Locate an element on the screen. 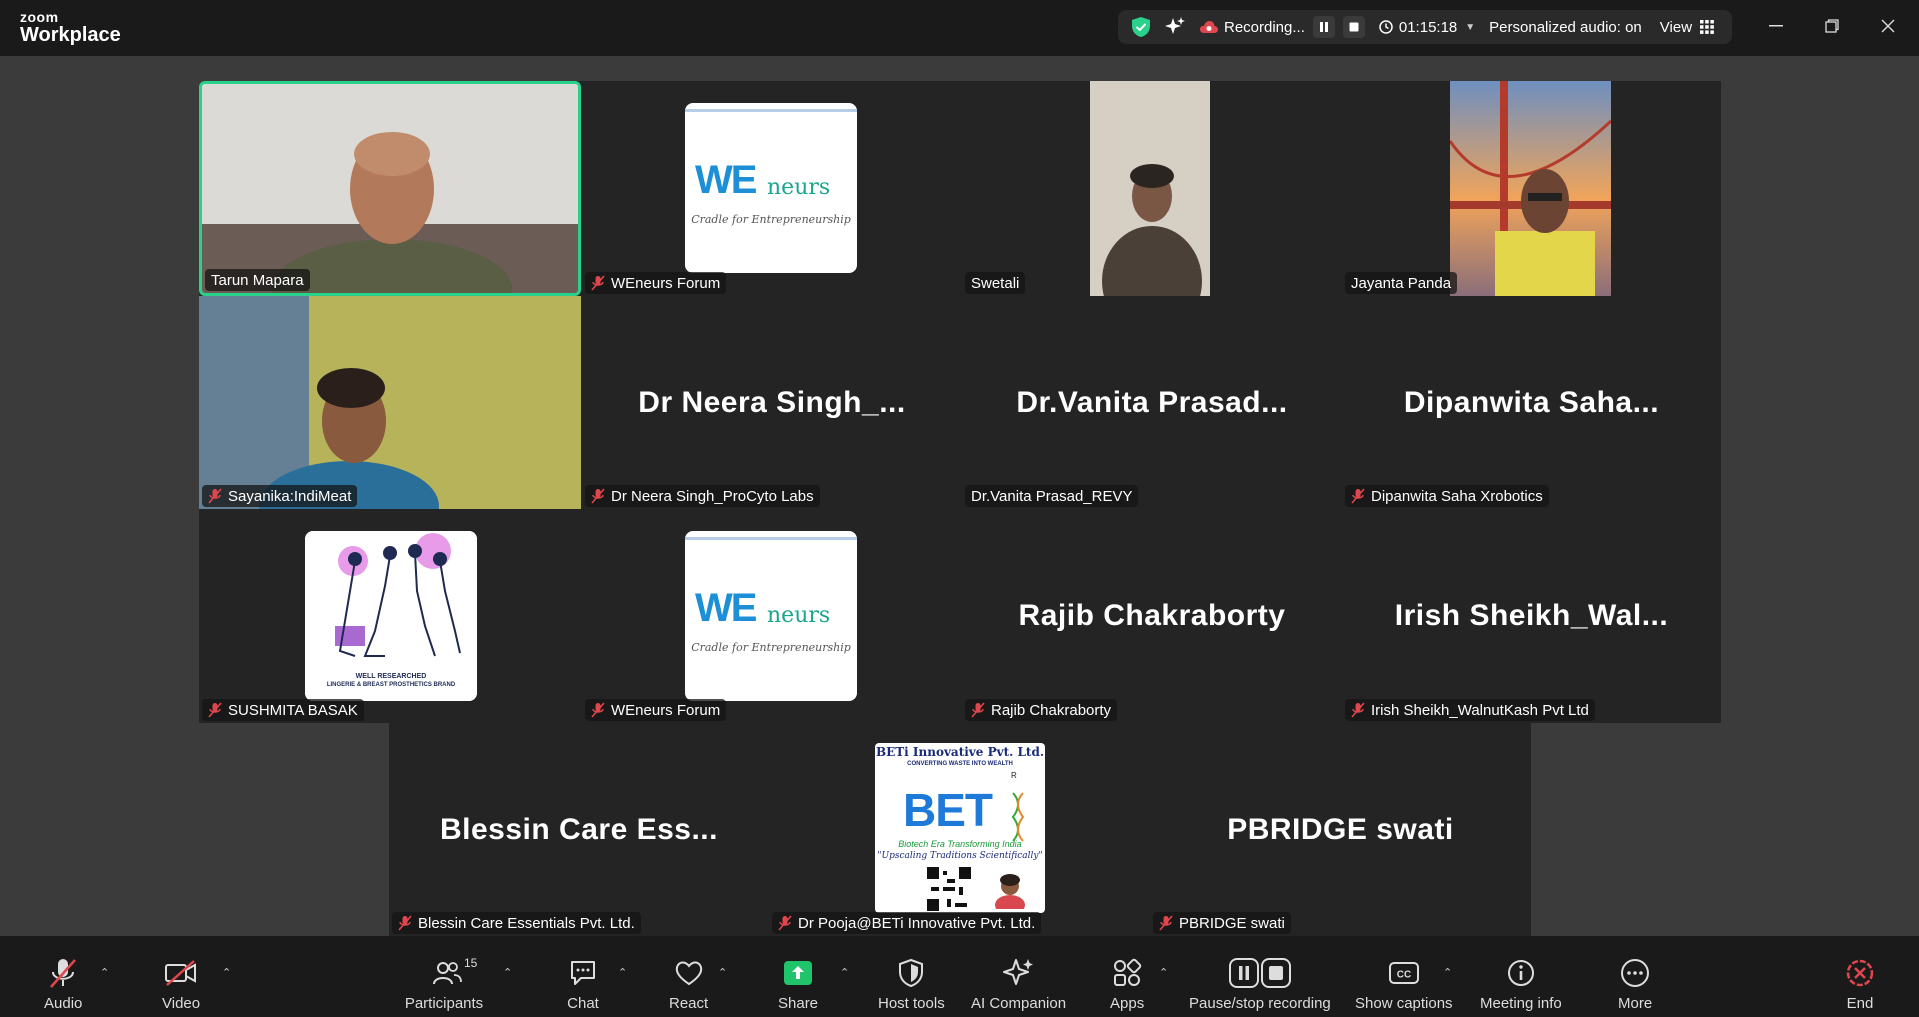  restore-icon is located at coordinates (1832, 26).